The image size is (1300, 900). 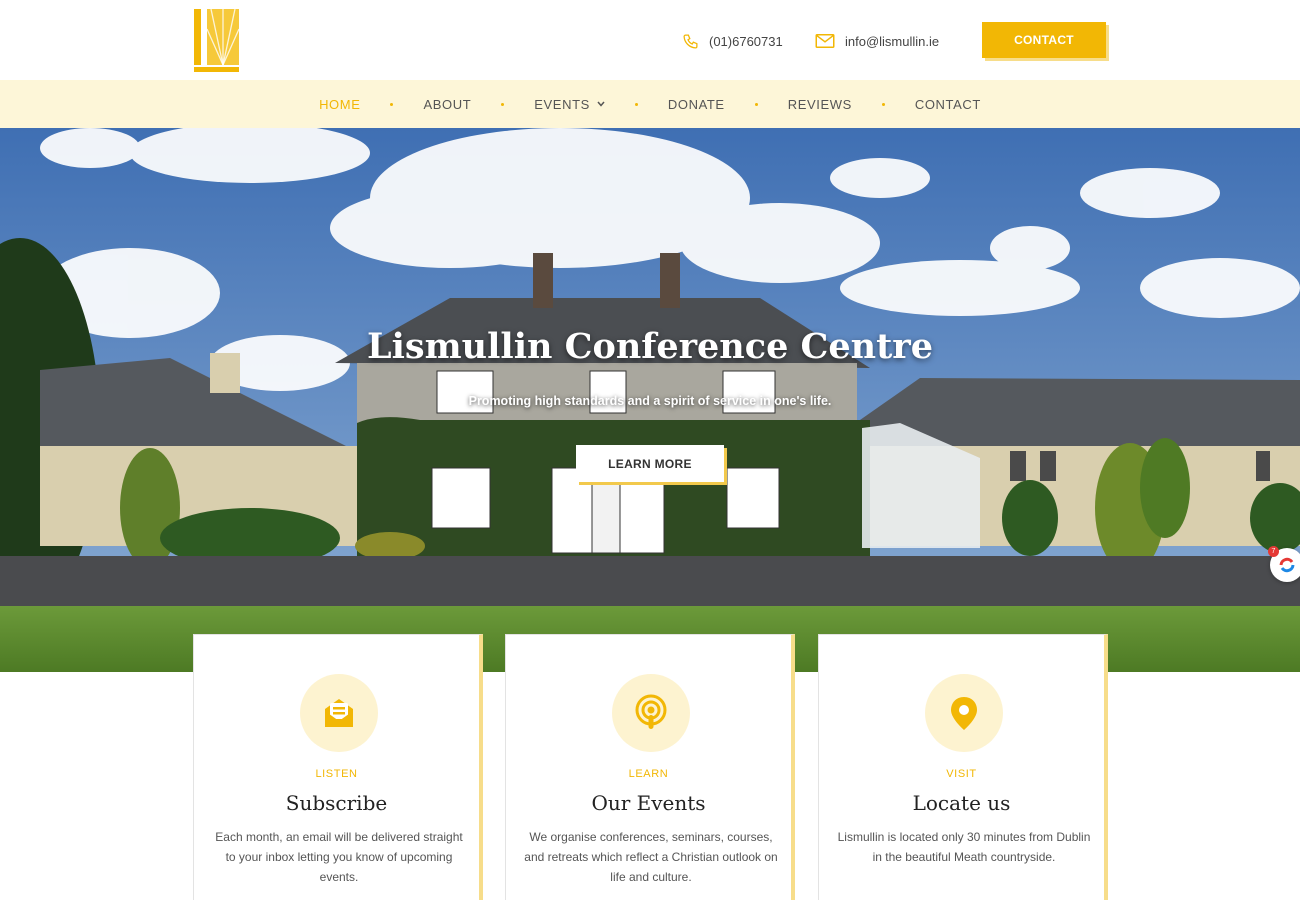 I want to click on chat-widget-icon, so click(x=1287, y=565).